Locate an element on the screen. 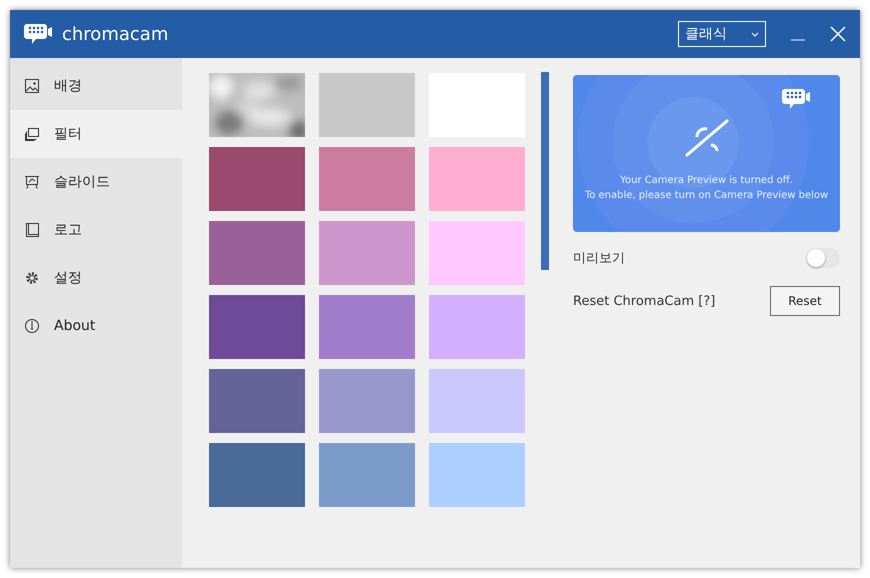 This screenshot has width=870, height=578. sidebar-item: 설정 is located at coordinates (96, 278).